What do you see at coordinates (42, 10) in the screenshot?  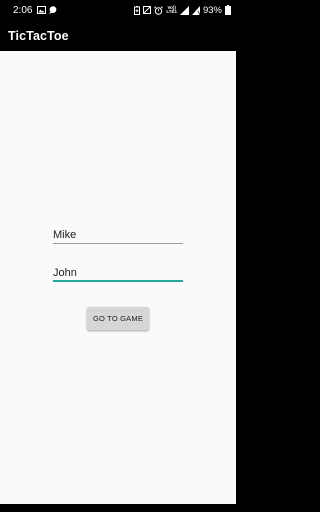 I see `image-icon` at bounding box center [42, 10].